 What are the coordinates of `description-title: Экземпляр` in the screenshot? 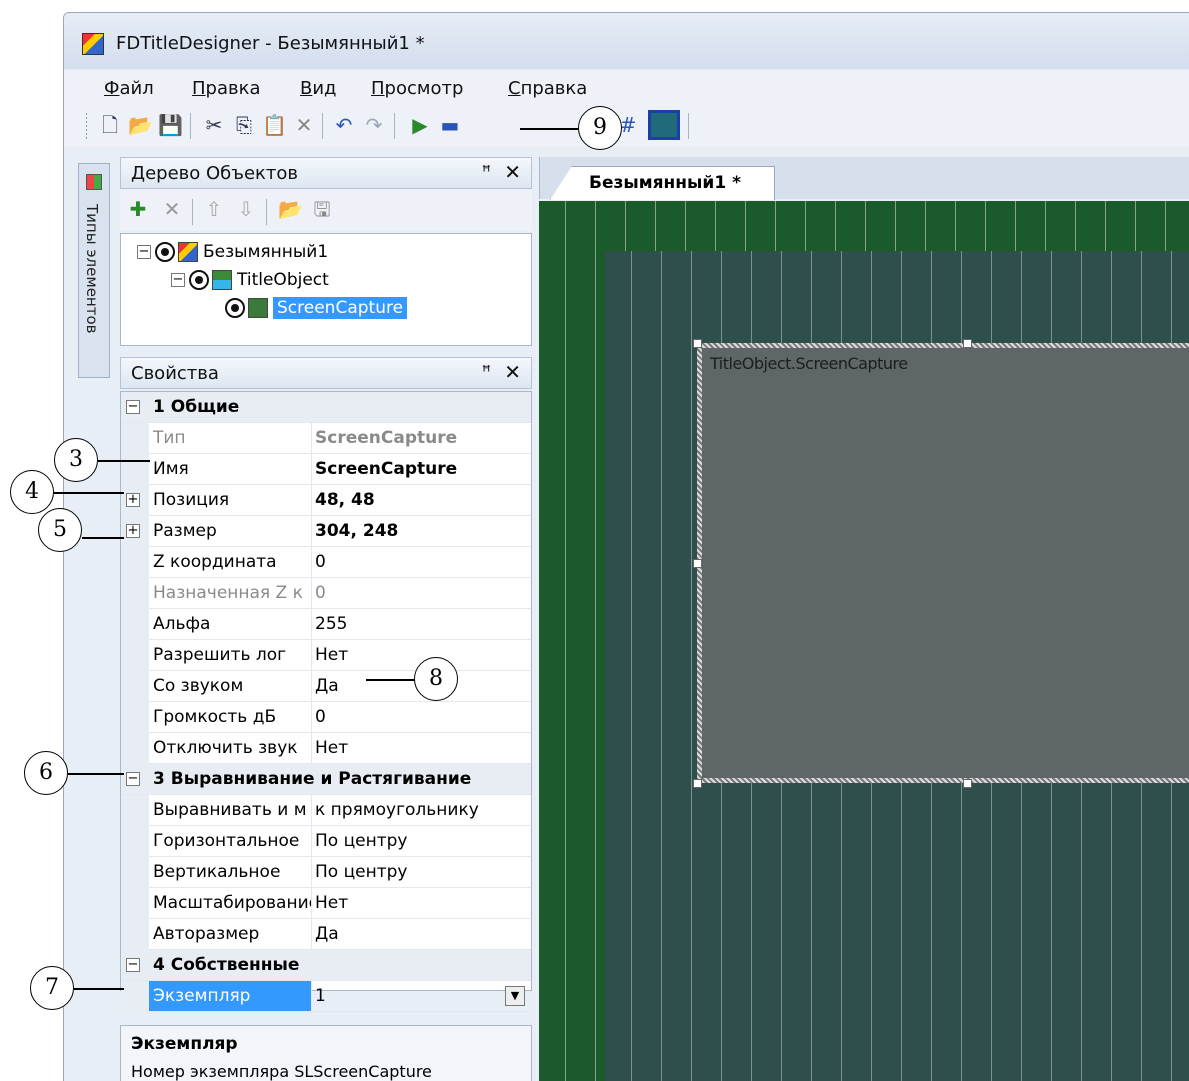 It's located at (184, 1044).